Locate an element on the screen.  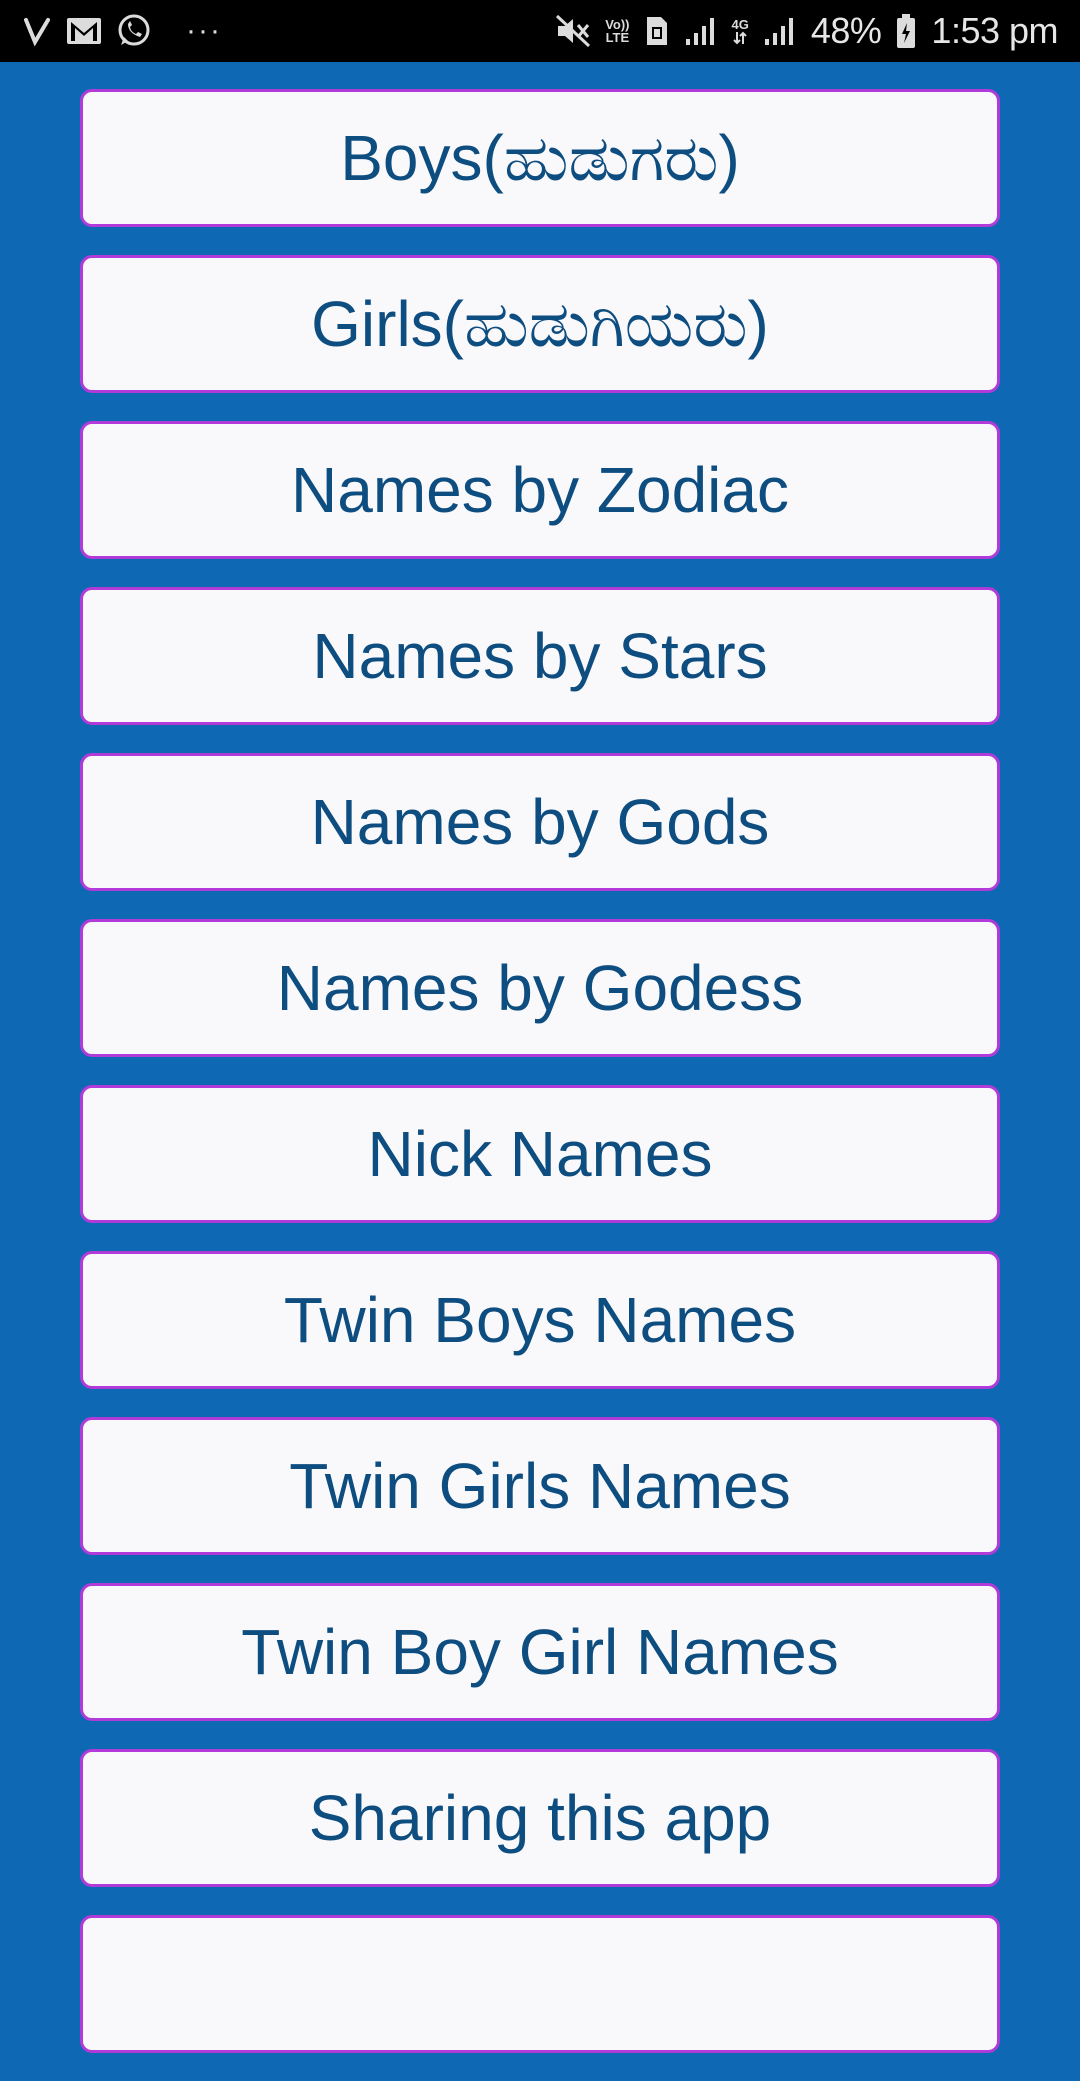
twin-boys-names-button-label: Twin Boys Names is located at coordinates (540, 1320).